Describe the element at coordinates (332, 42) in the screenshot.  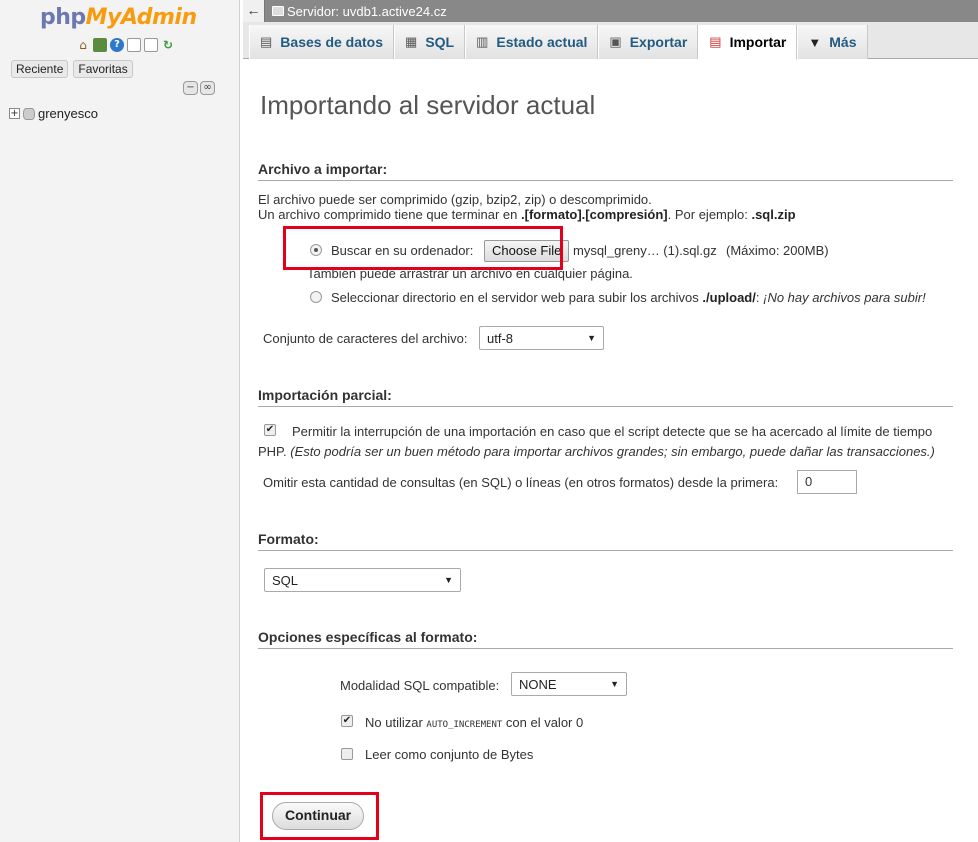
I see `tab-label: Bases de datos` at that location.